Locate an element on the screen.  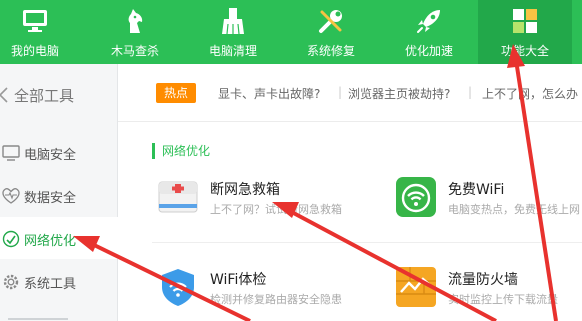
sidebar-item-partial is located at coordinates (38, 316).